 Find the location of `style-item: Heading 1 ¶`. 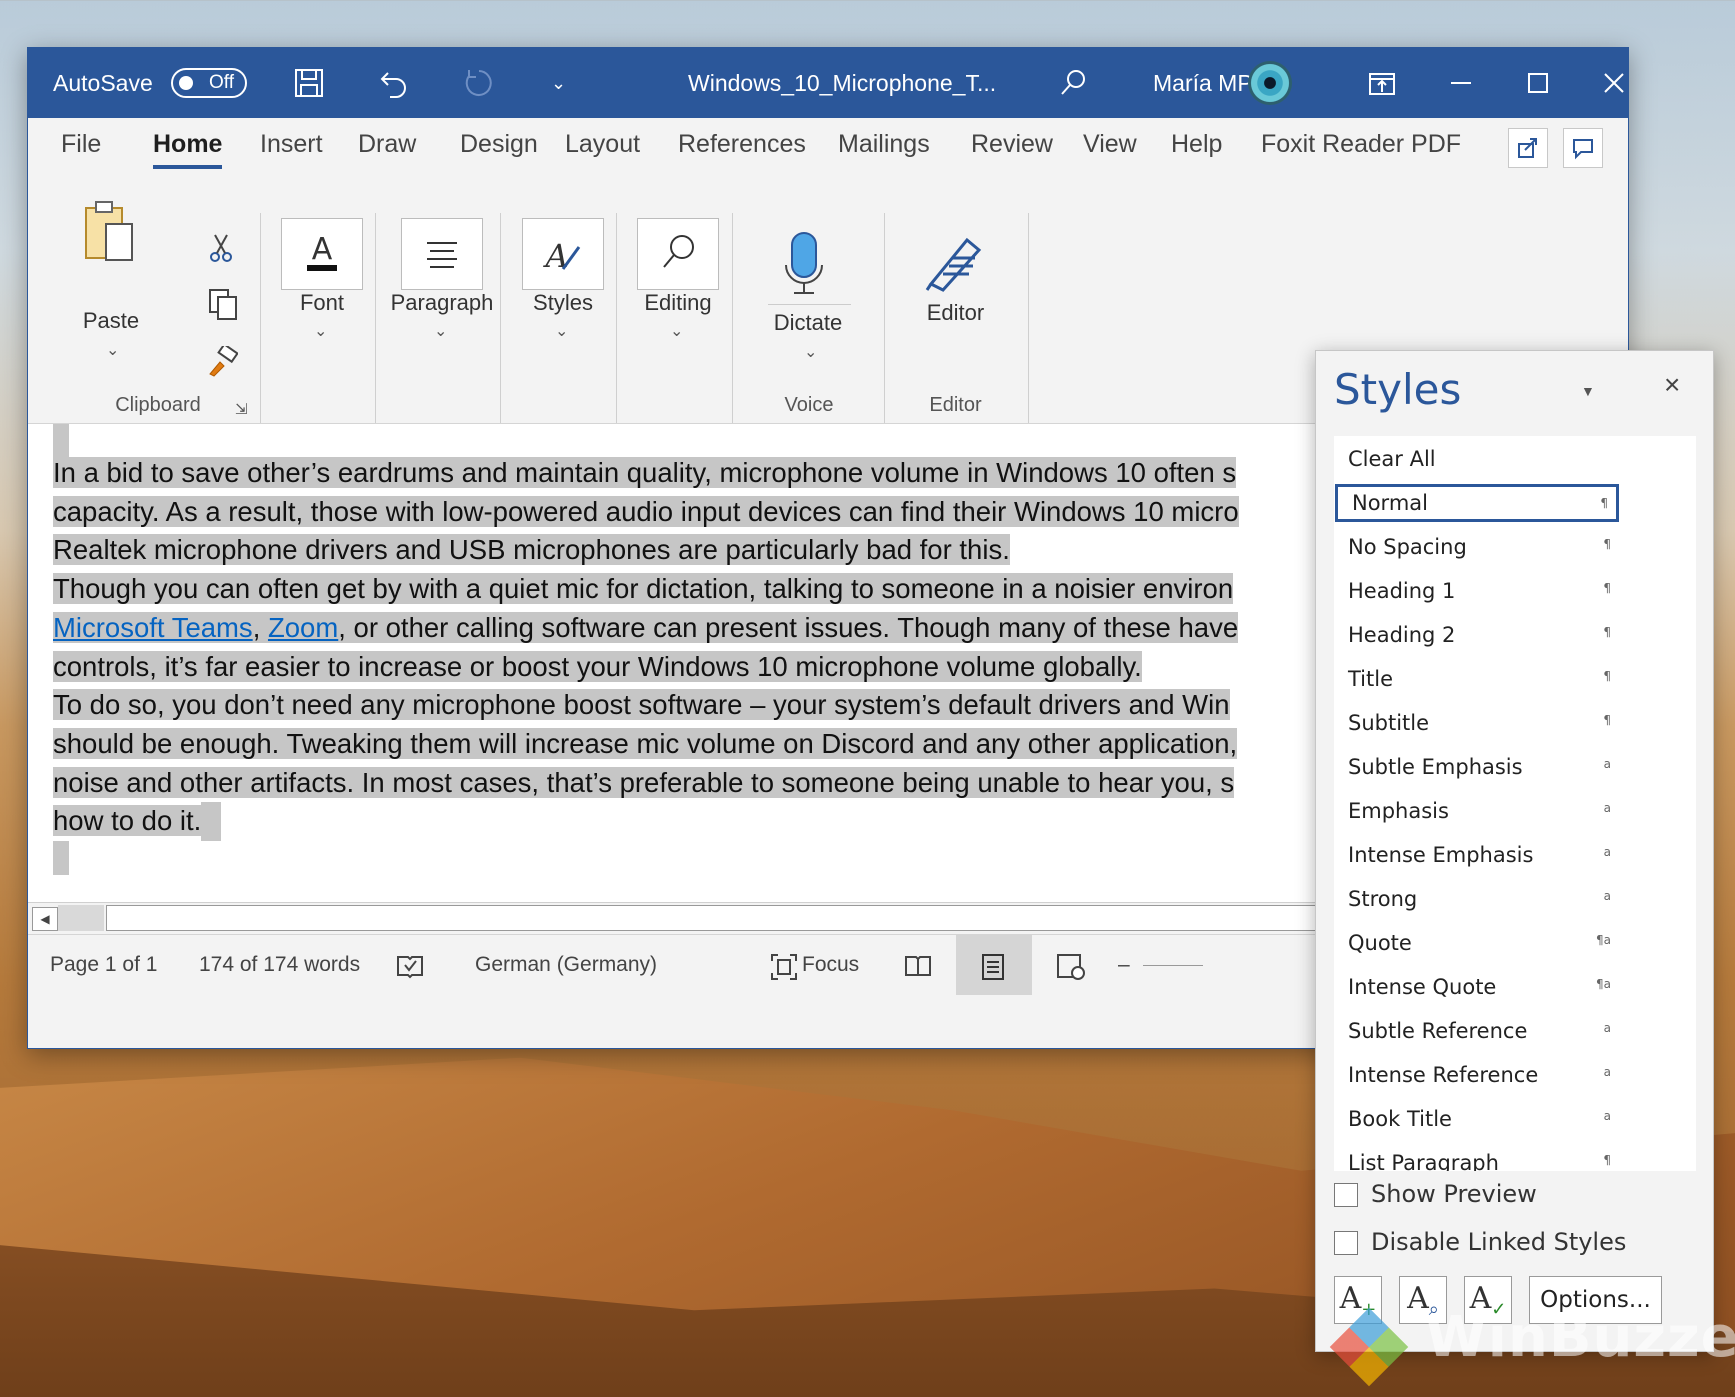

style-item: Heading 1 ¶ is located at coordinates (1476, 591).